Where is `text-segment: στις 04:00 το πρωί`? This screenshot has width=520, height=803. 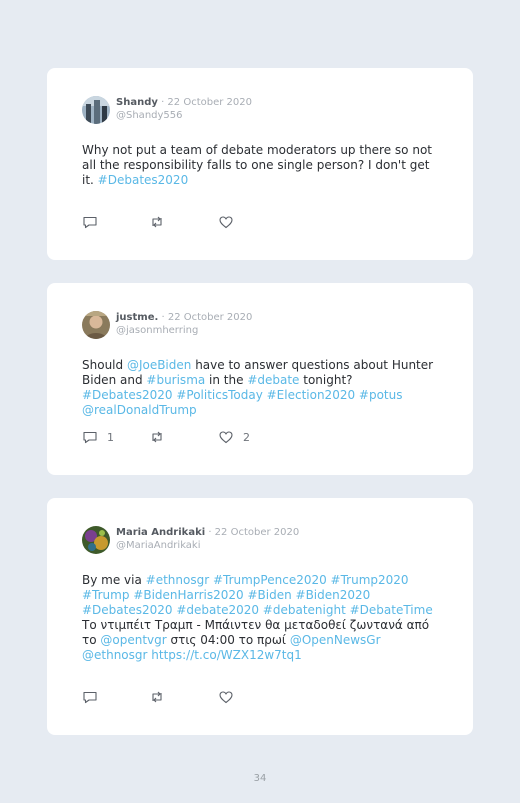
text-segment: στις 04:00 το πρωί is located at coordinates (228, 640).